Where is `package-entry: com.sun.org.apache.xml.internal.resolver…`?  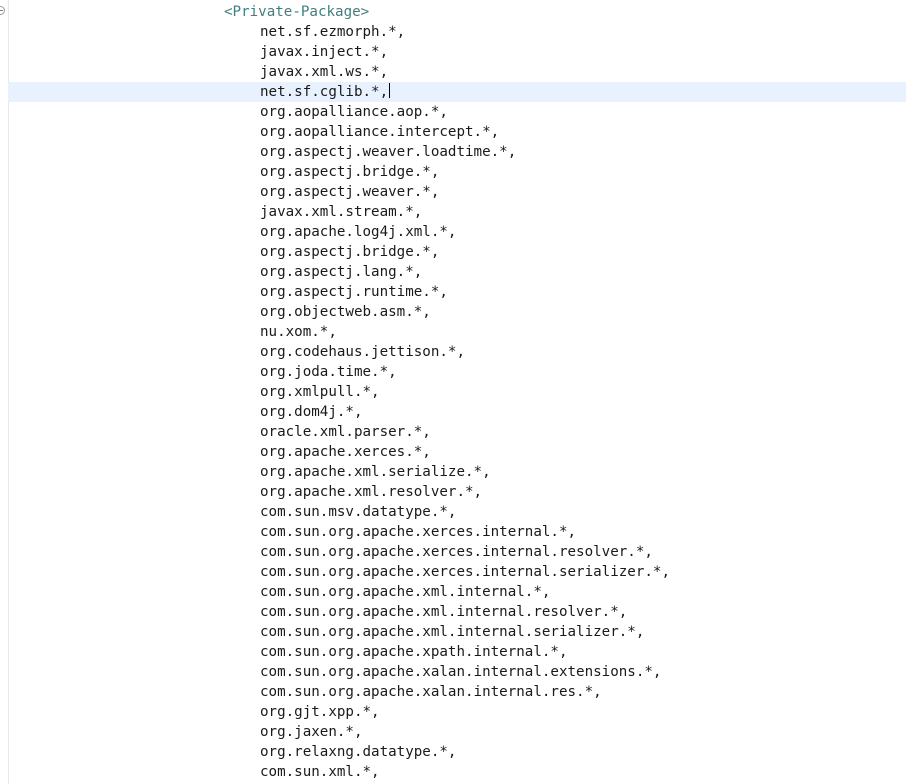
package-entry: com.sun.org.apache.xml.internal.resolver… is located at coordinates (444, 612).